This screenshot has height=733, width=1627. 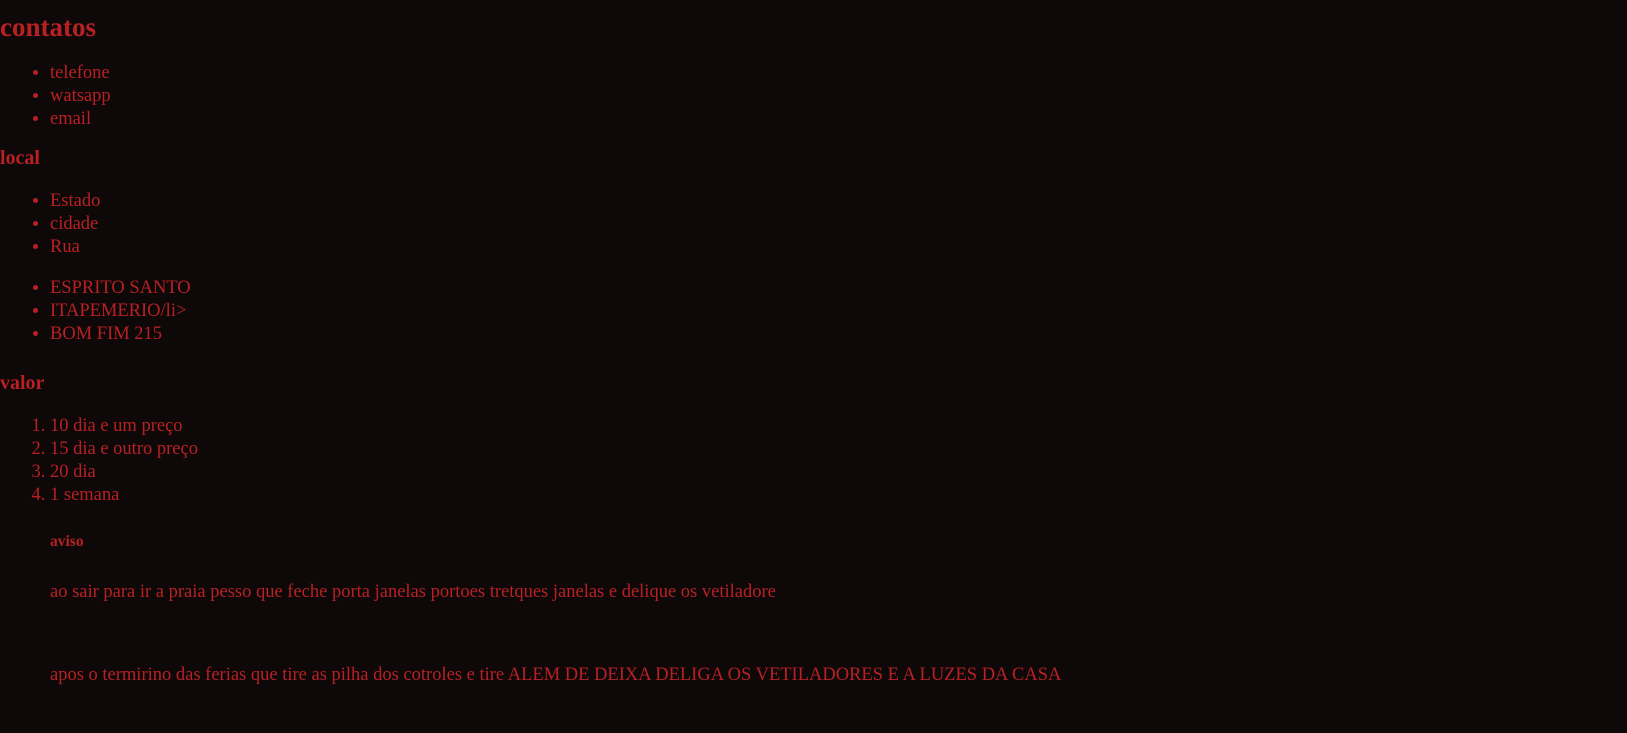 I want to click on list-item-estado-value: ESPRITO SANTO, so click(x=838, y=288).